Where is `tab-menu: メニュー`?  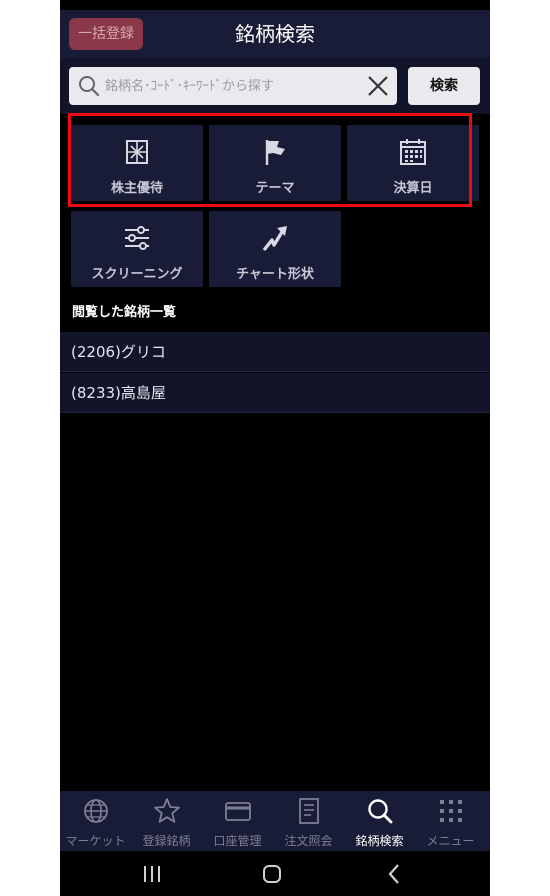
tab-menu: メニュー is located at coordinates (450, 821).